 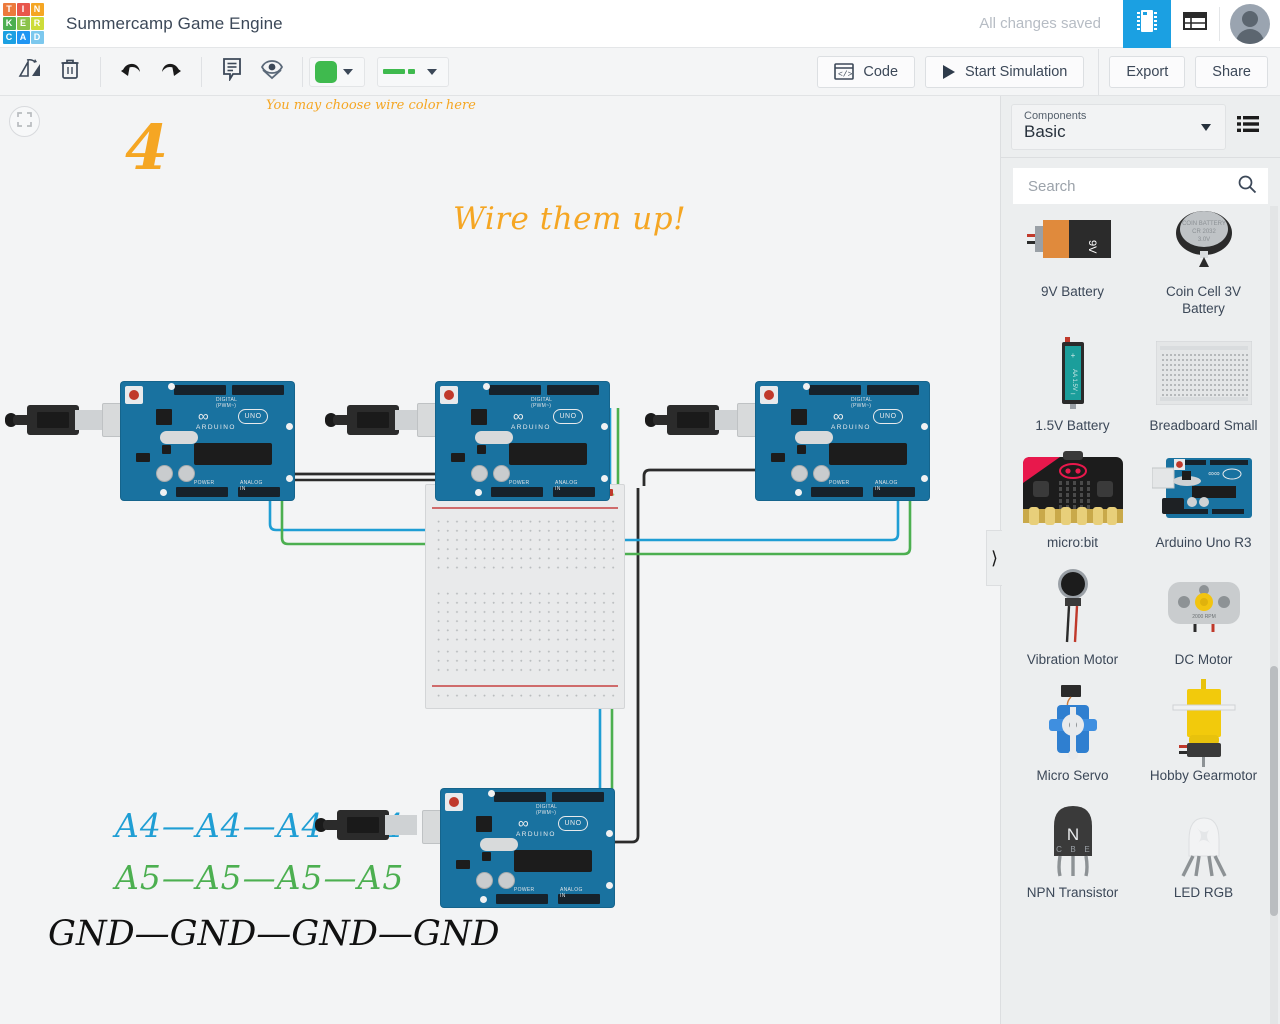 What do you see at coordinates (1072, 723) in the screenshot?
I see `micro-servo-icon` at bounding box center [1072, 723].